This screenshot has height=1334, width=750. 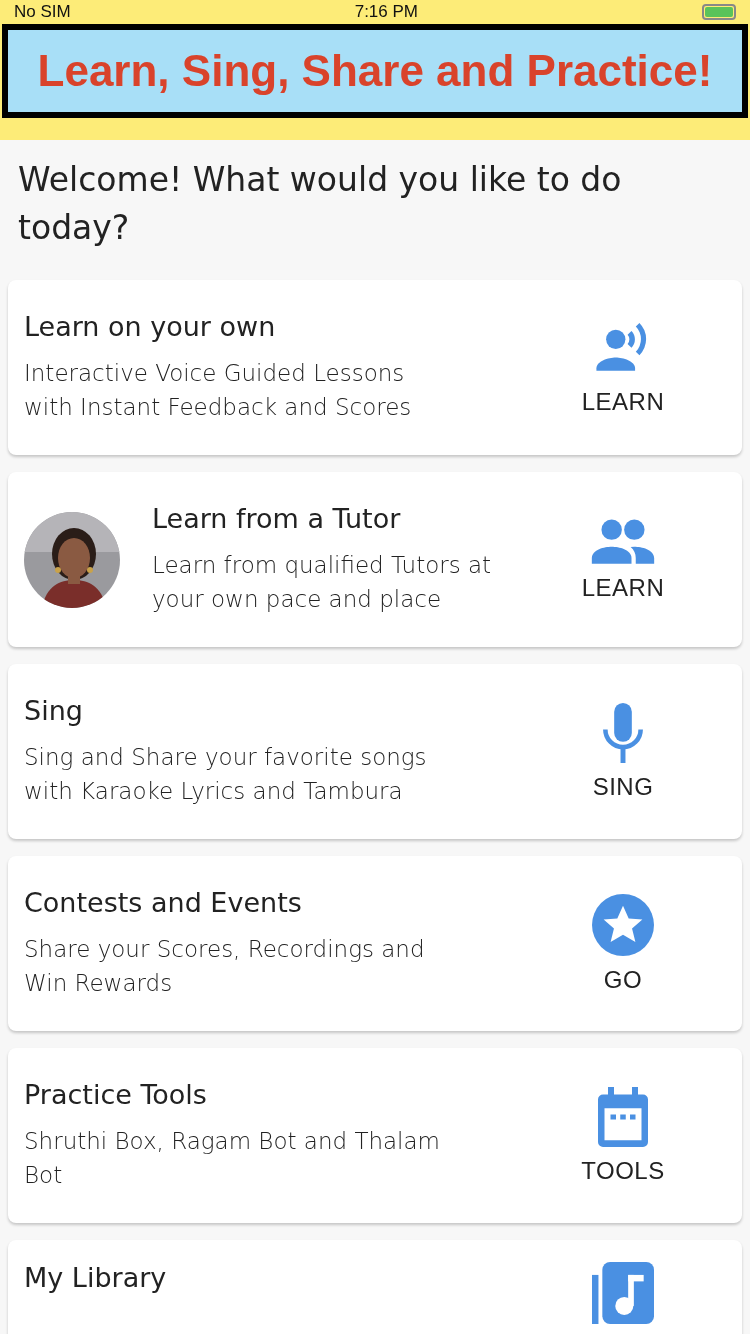 I want to click on option-card: Learn from a Tutor Learn from qualified Tutors at your own pace and place LEARN, so click(x=375, y=559).